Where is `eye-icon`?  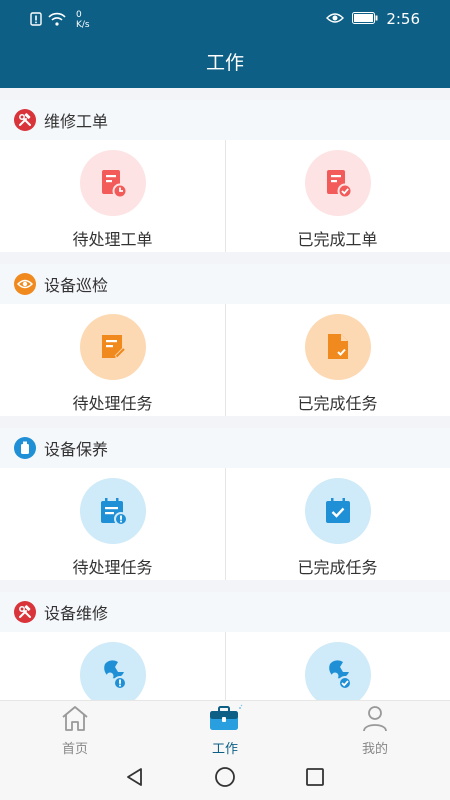
eye-icon is located at coordinates (25, 284).